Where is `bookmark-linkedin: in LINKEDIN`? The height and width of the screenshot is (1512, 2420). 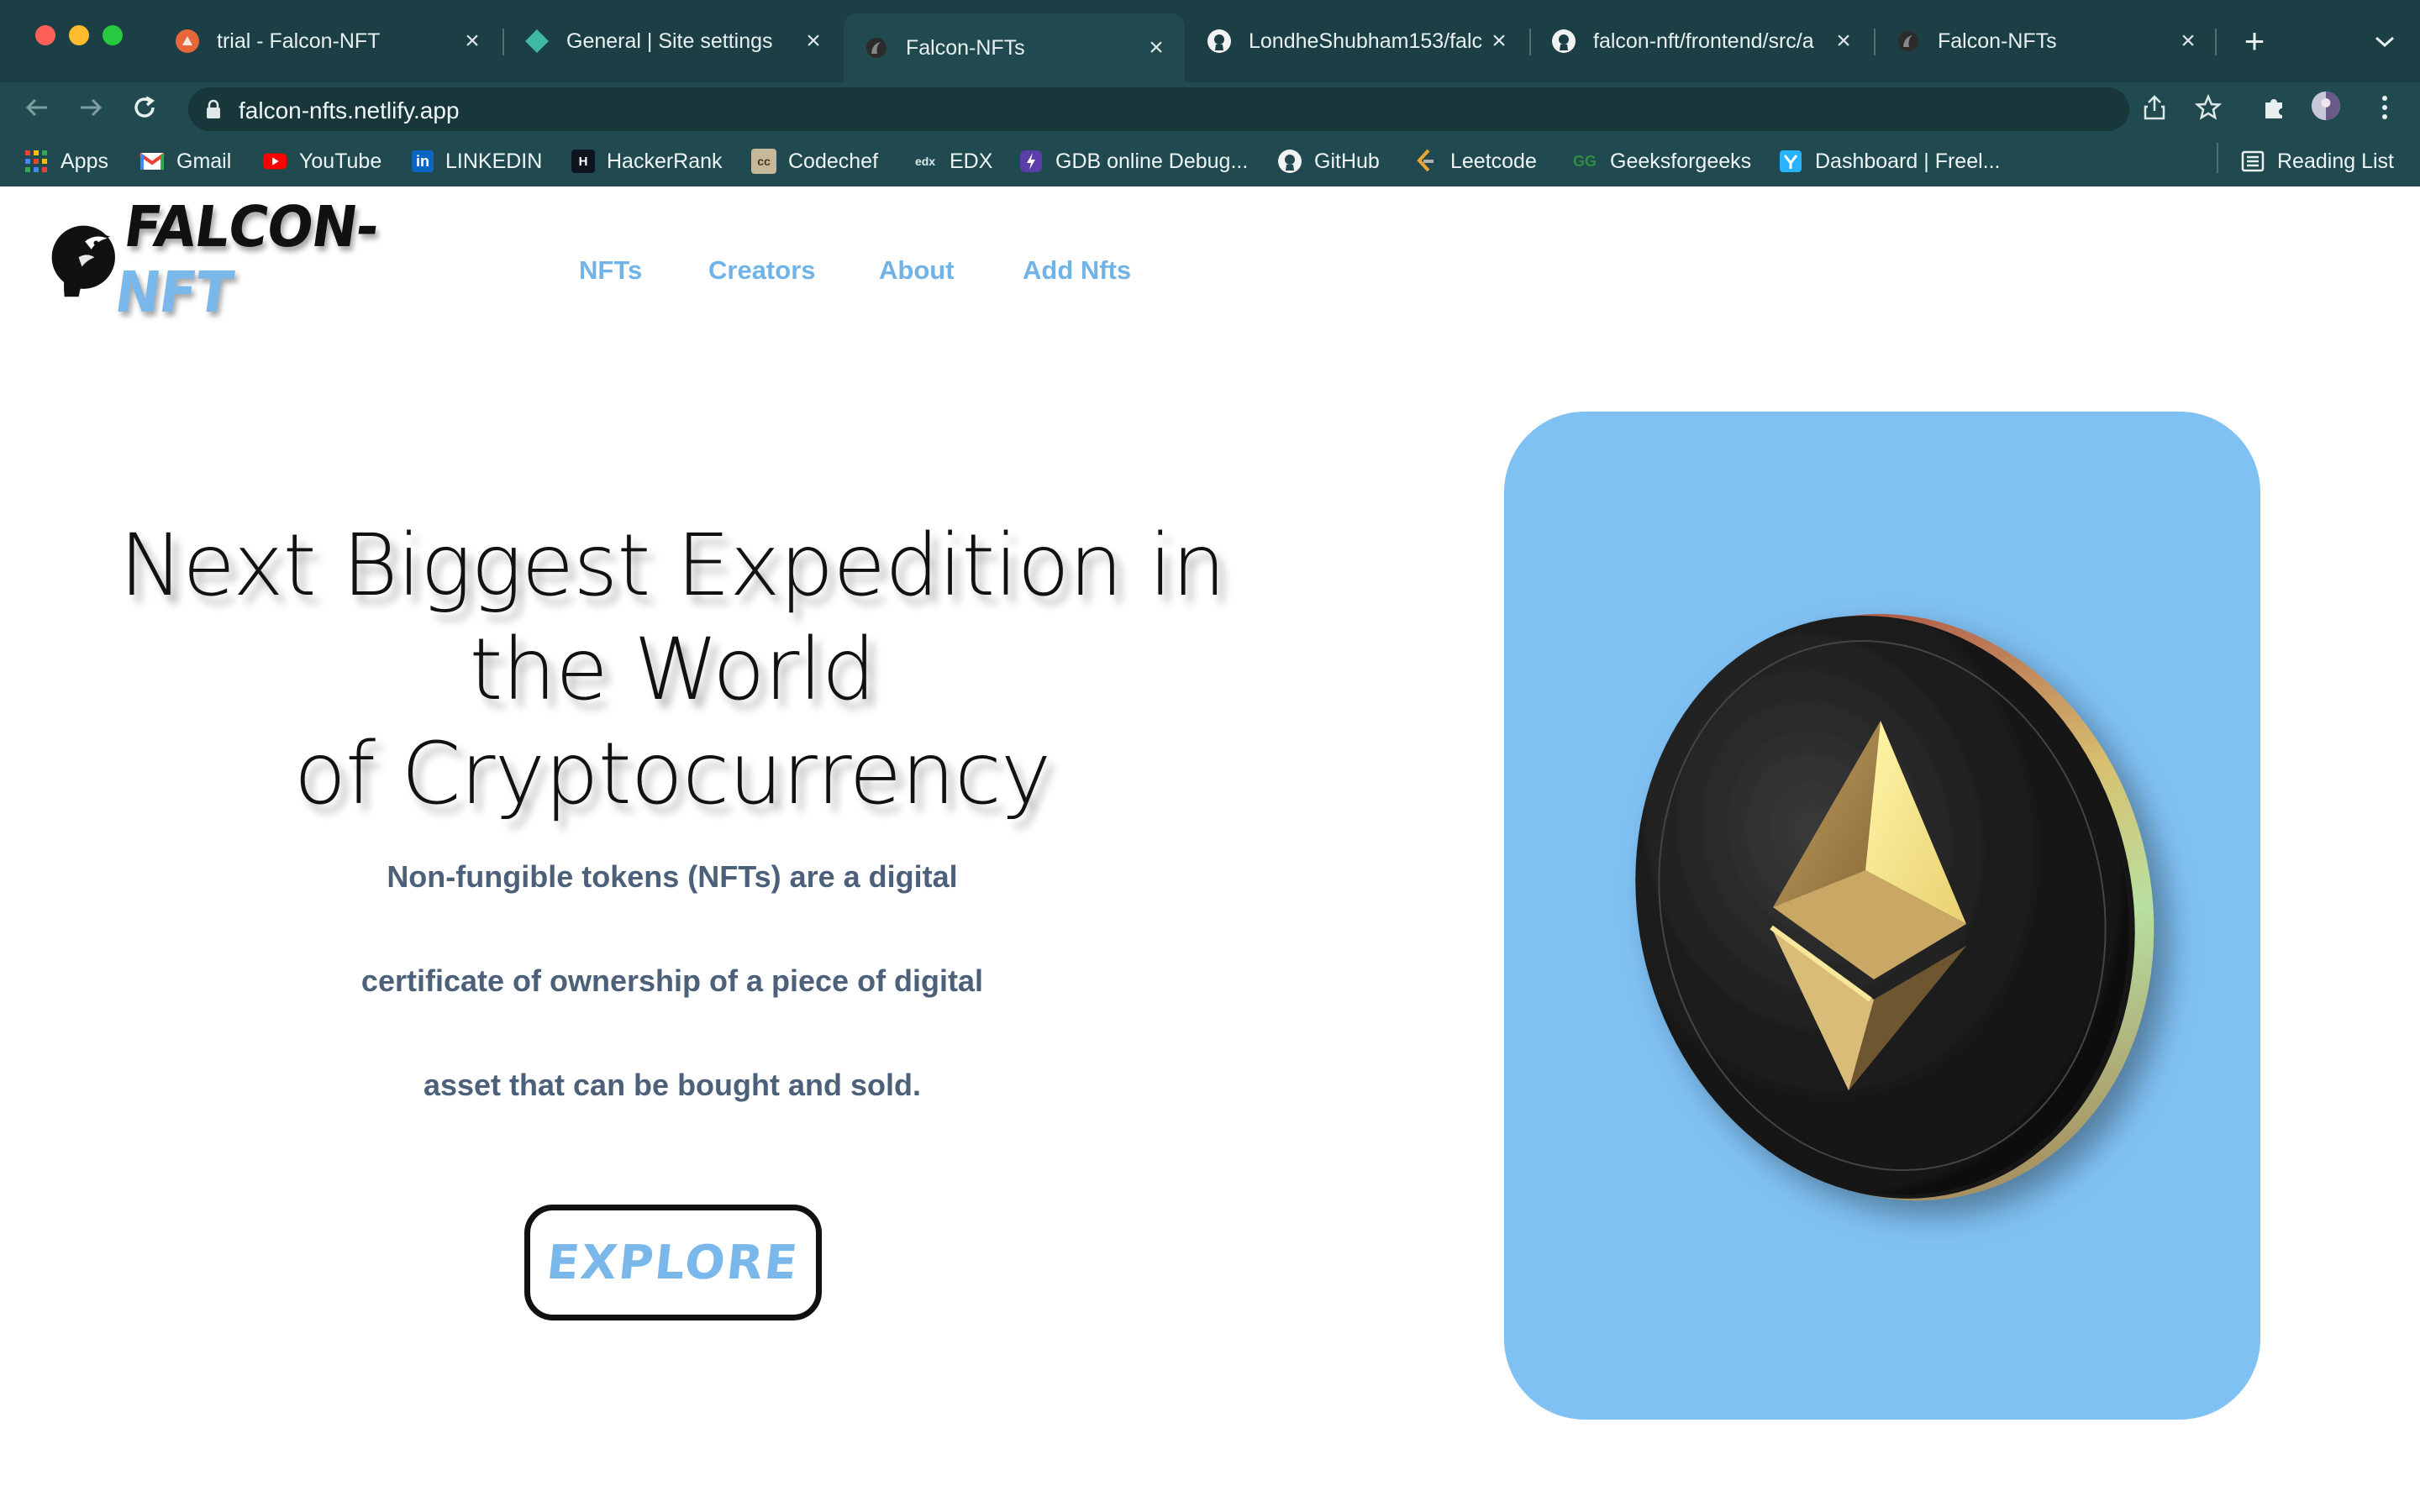 bookmark-linkedin: in LINKEDIN is located at coordinates (477, 161).